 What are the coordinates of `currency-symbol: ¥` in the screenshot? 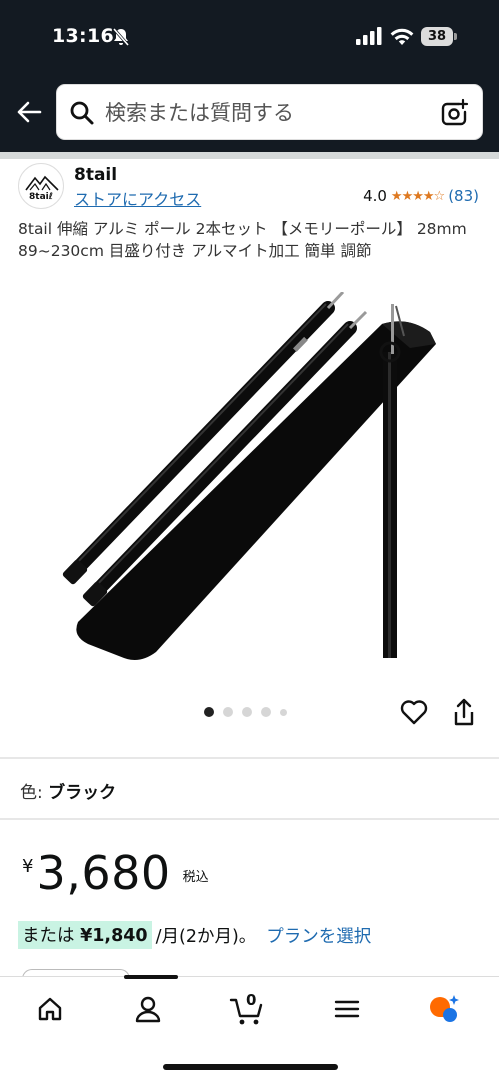 It's located at (28, 866).